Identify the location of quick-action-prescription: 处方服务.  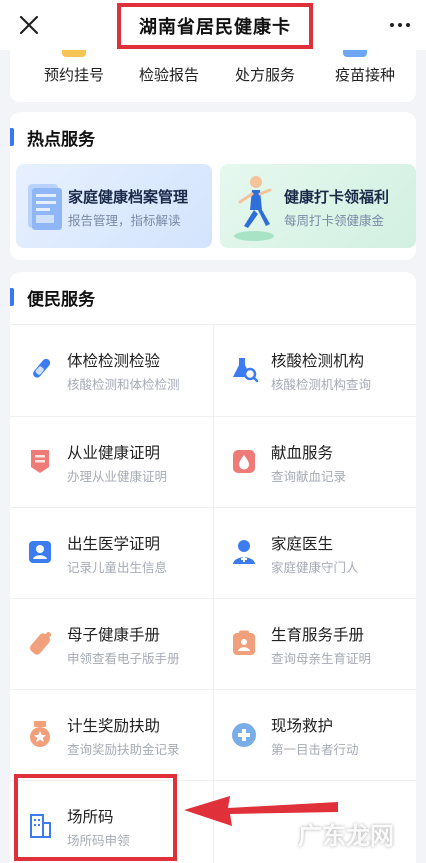
(265, 74).